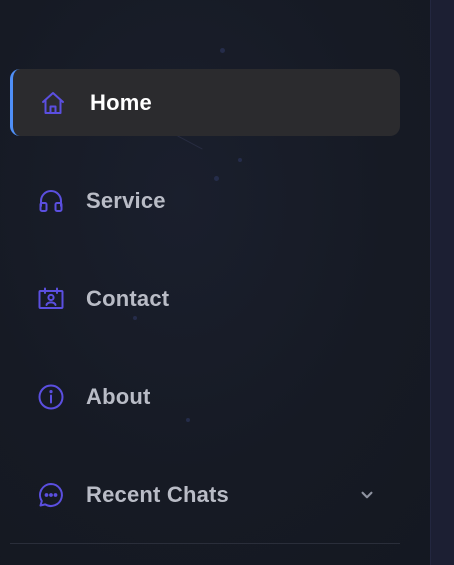  Describe the element at coordinates (126, 200) in the screenshot. I see `sidebar-item-label: Service` at that location.